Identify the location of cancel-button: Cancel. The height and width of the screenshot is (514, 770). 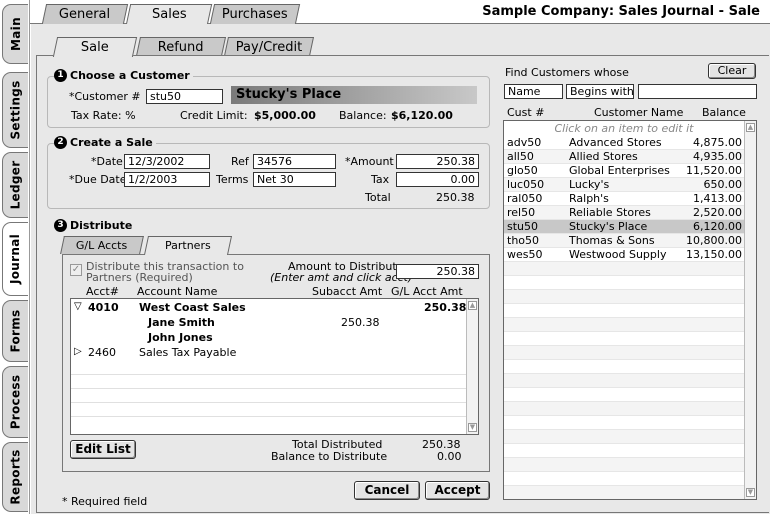
(387, 490).